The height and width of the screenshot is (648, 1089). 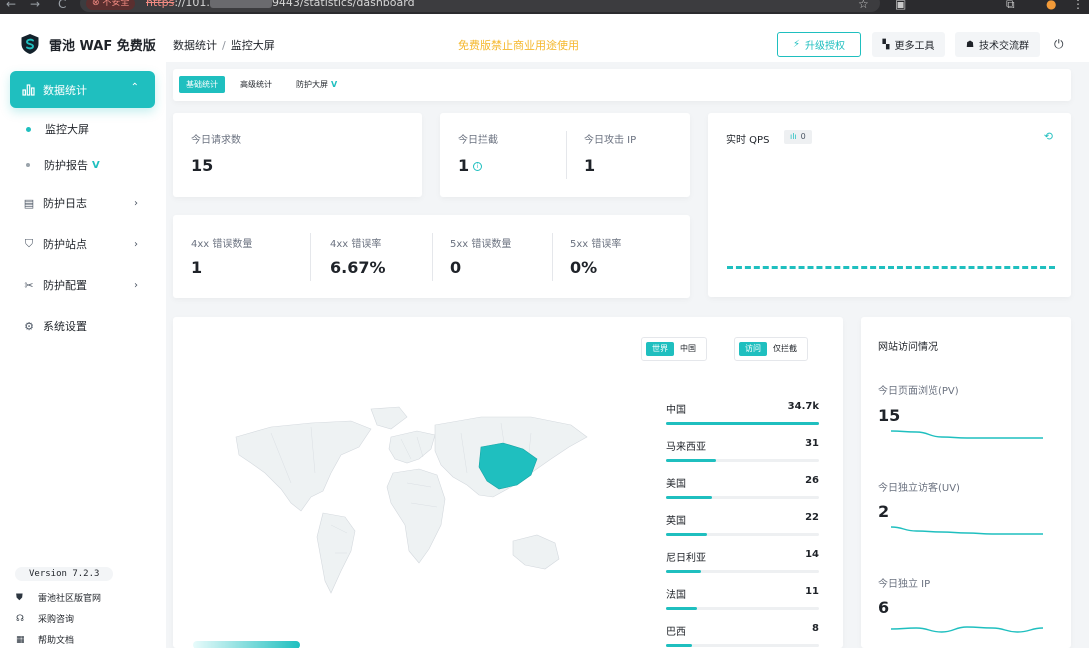 What do you see at coordinates (29, 243) in the screenshot?
I see `shield-icon: ⛉` at bounding box center [29, 243].